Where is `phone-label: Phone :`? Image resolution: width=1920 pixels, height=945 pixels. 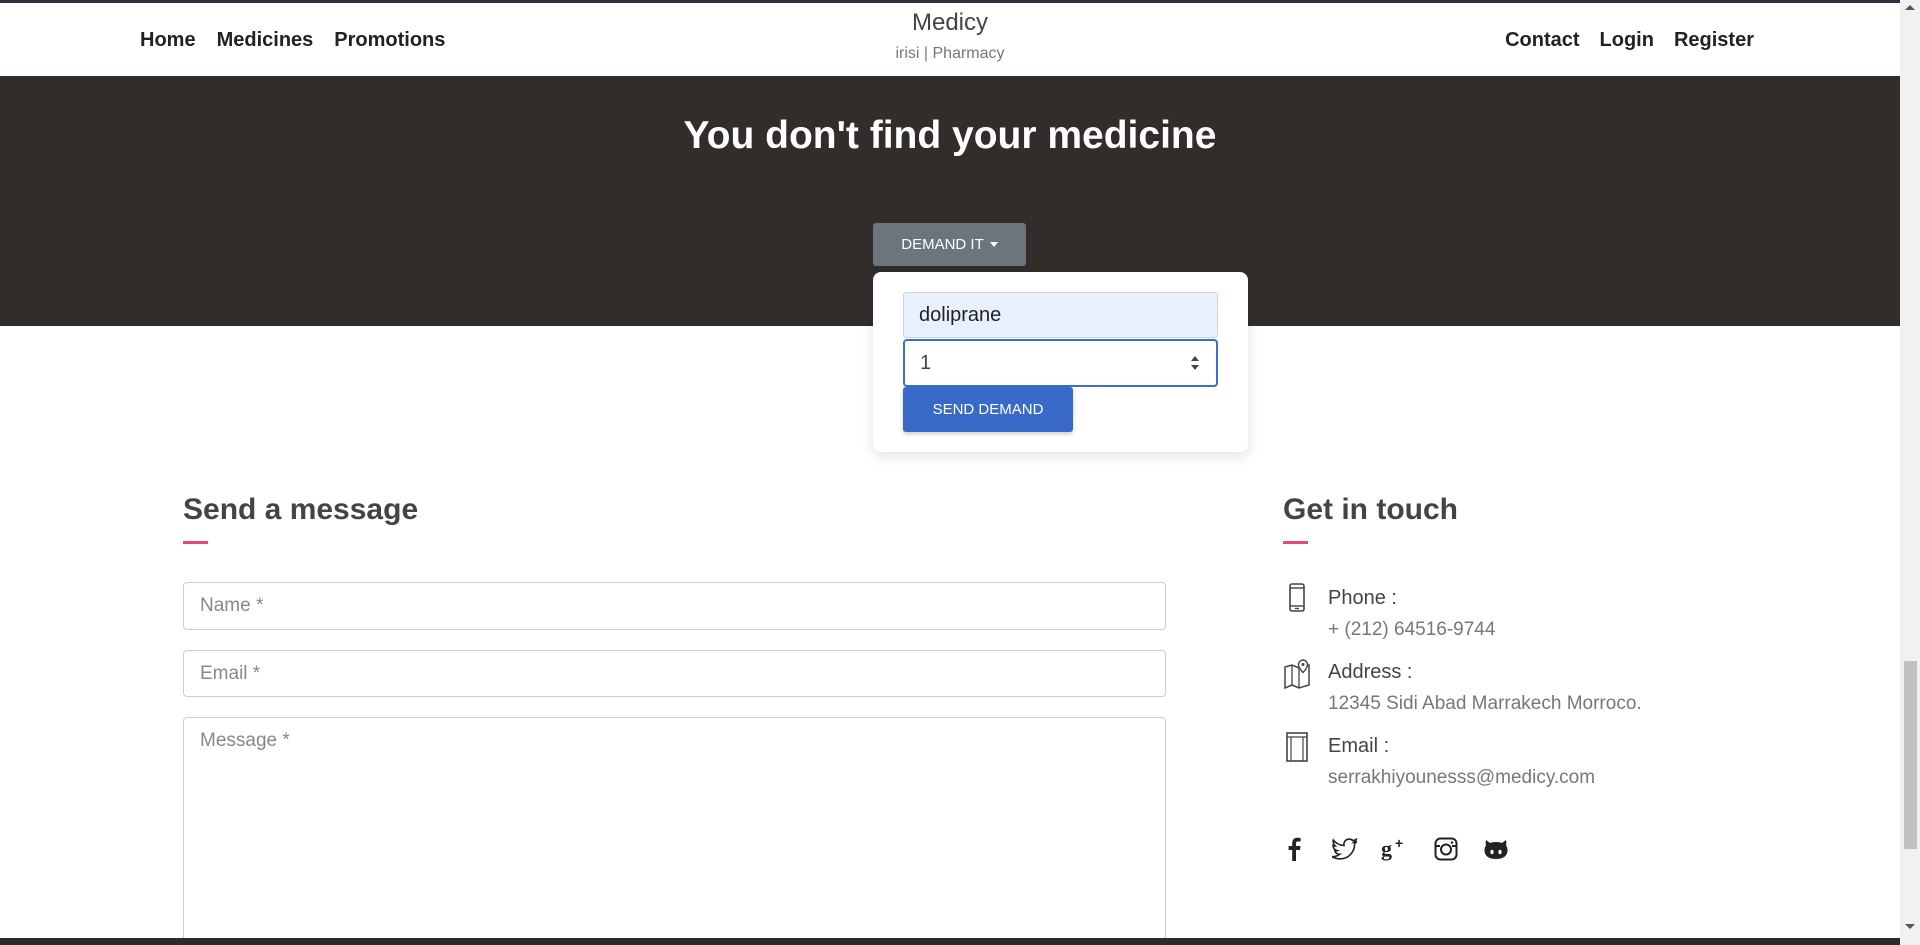
phone-label: Phone : is located at coordinates (1362, 598).